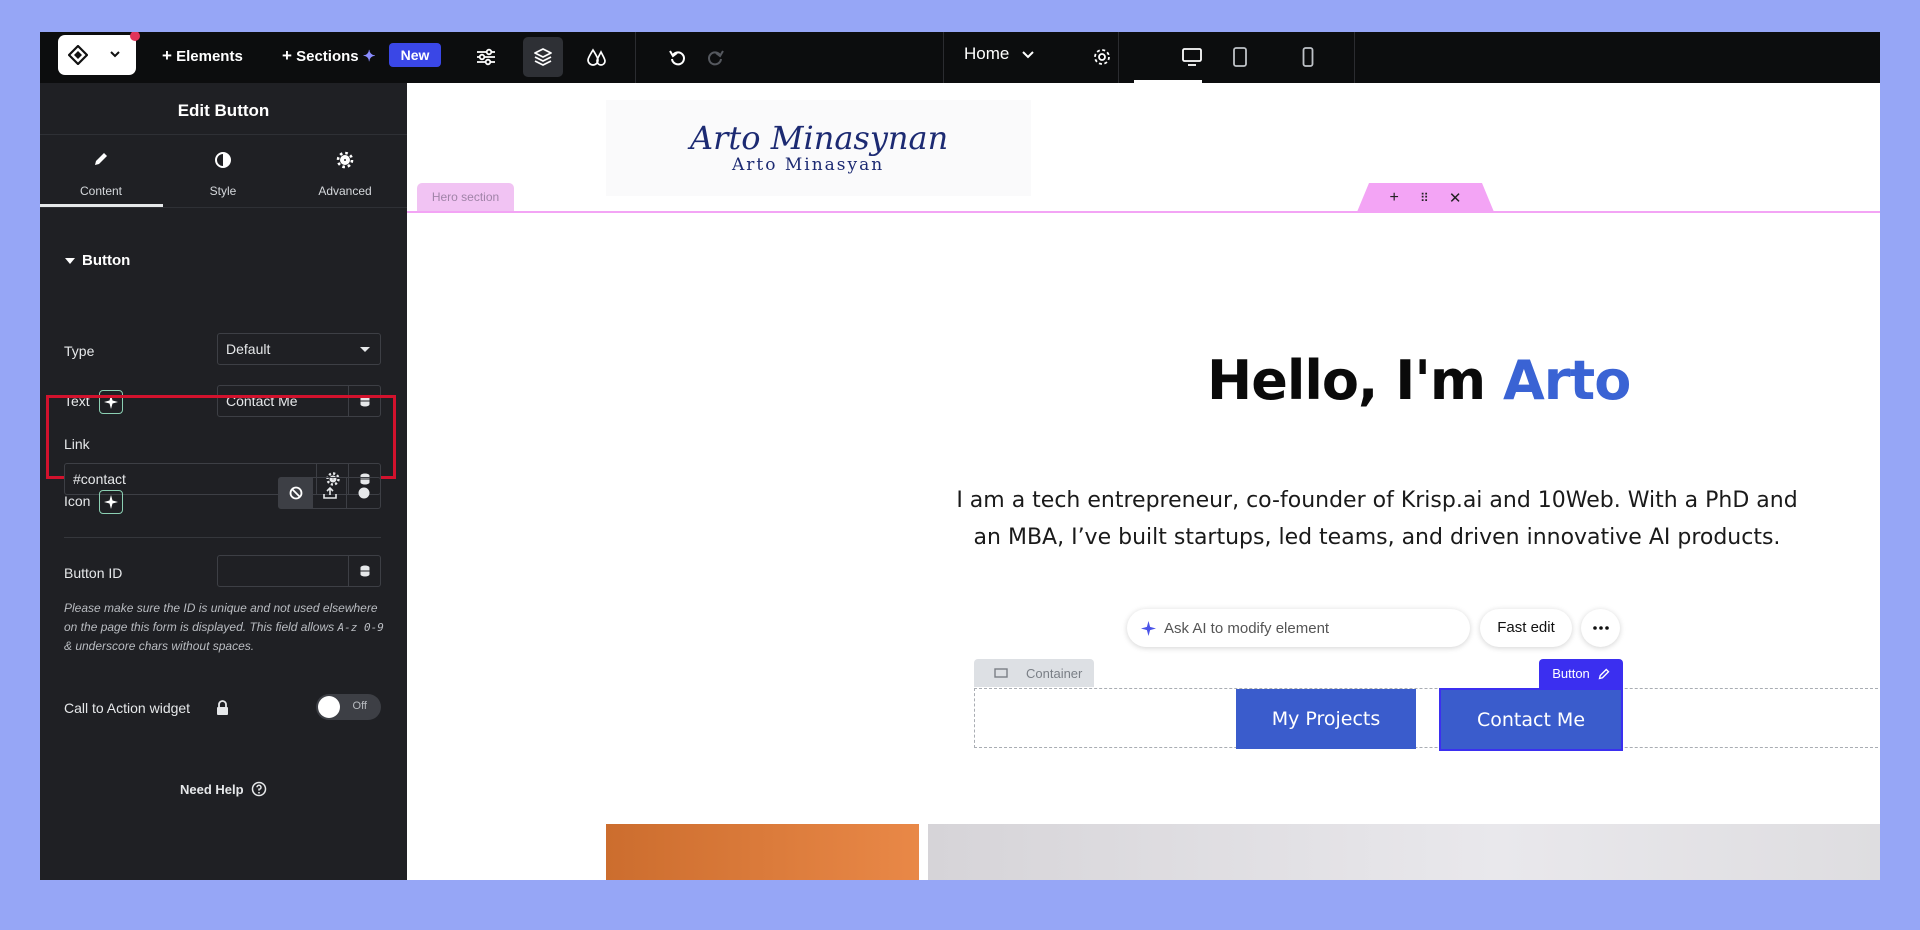 This screenshot has width=1920, height=930. Describe the element at coordinates (1326, 719) in the screenshot. I see `my-projects-button: My Projects` at that location.